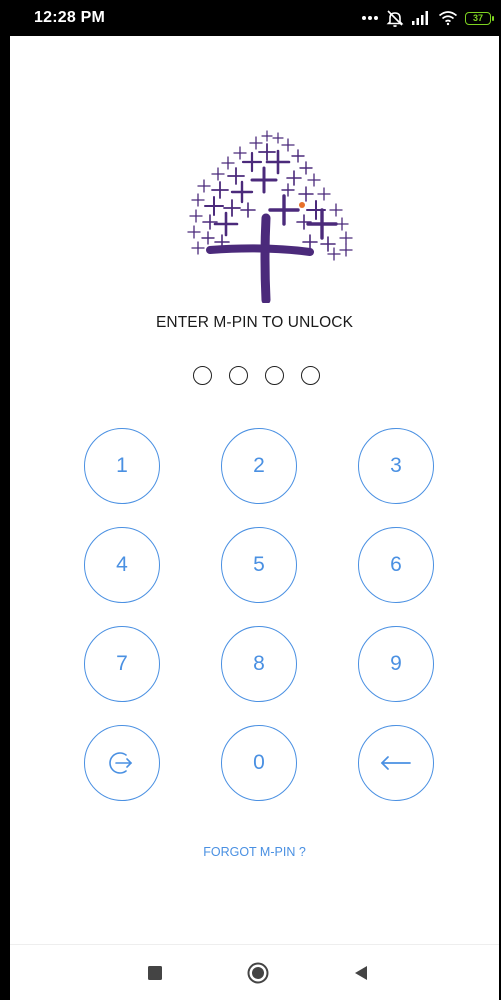 This screenshot has height=1000, width=501. I want to click on key-3: 3, so click(396, 466).